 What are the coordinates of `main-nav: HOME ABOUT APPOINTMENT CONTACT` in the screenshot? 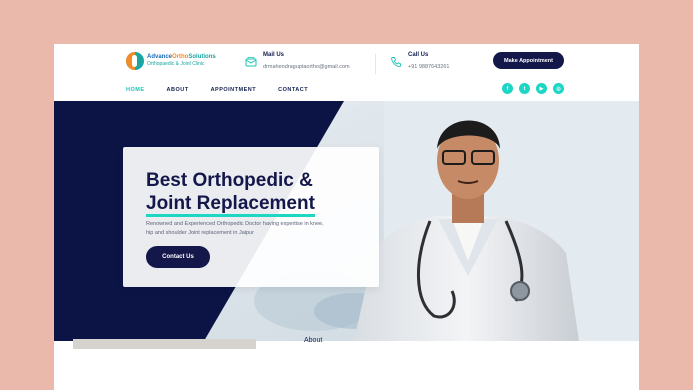 It's located at (228, 90).